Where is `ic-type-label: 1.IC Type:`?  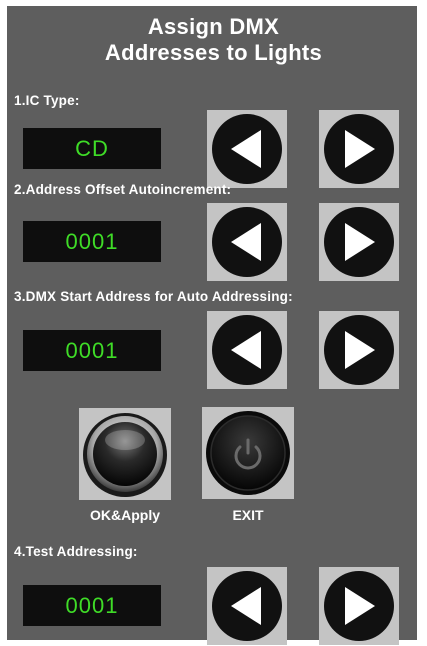
ic-type-label: 1.IC Type: is located at coordinates (47, 100).